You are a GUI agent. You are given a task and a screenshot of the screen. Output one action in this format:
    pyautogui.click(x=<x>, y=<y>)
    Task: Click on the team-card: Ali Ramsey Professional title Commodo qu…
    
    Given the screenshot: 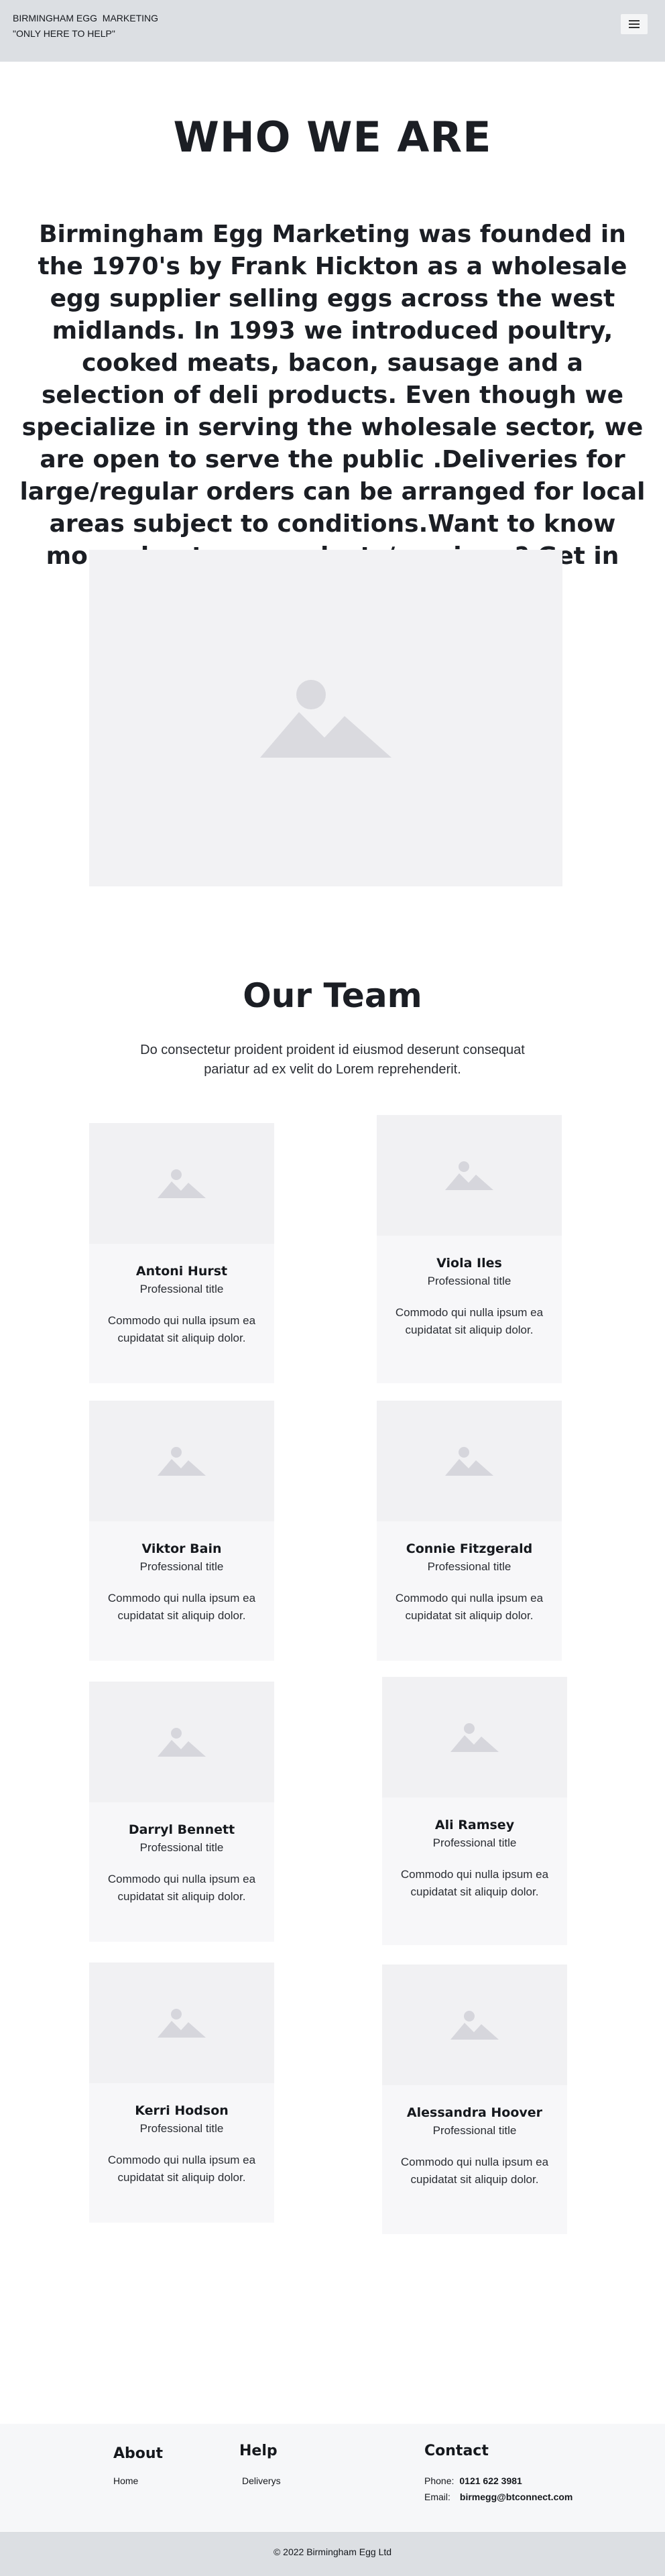 What is the action you would take?
    pyautogui.click(x=475, y=1811)
    